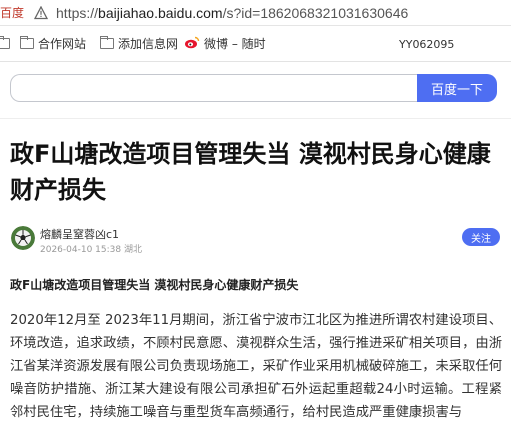 The image size is (511, 424). Describe the element at coordinates (41, 12) in the screenshot. I see `warning-triangle-icon` at that location.